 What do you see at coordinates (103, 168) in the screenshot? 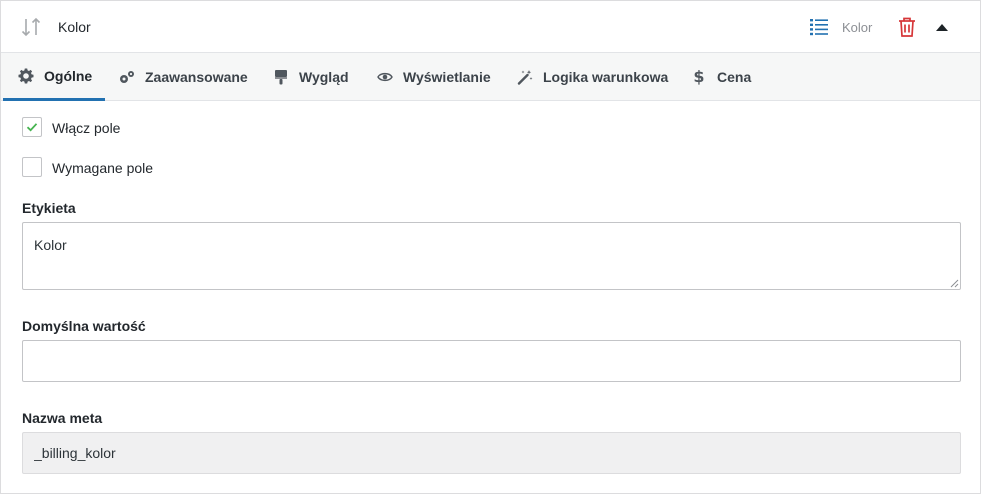
I see `required-field-label: Wymagane pole` at bounding box center [103, 168].